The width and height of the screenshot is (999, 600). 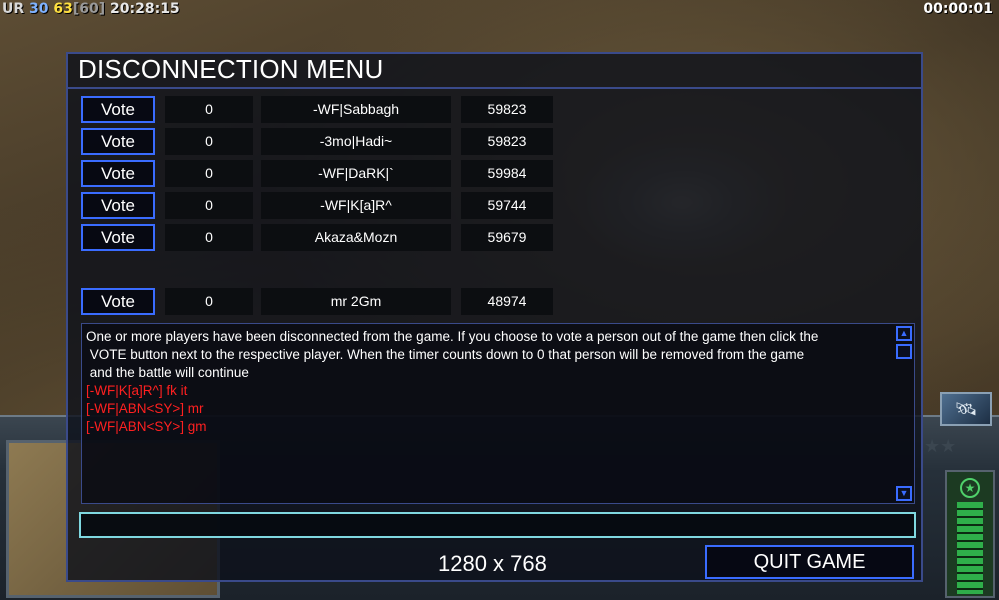 What do you see at coordinates (356, 109) in the screenshot?
I see `player-name: -WF|Sabbagh` at bounding box center [356, 109].